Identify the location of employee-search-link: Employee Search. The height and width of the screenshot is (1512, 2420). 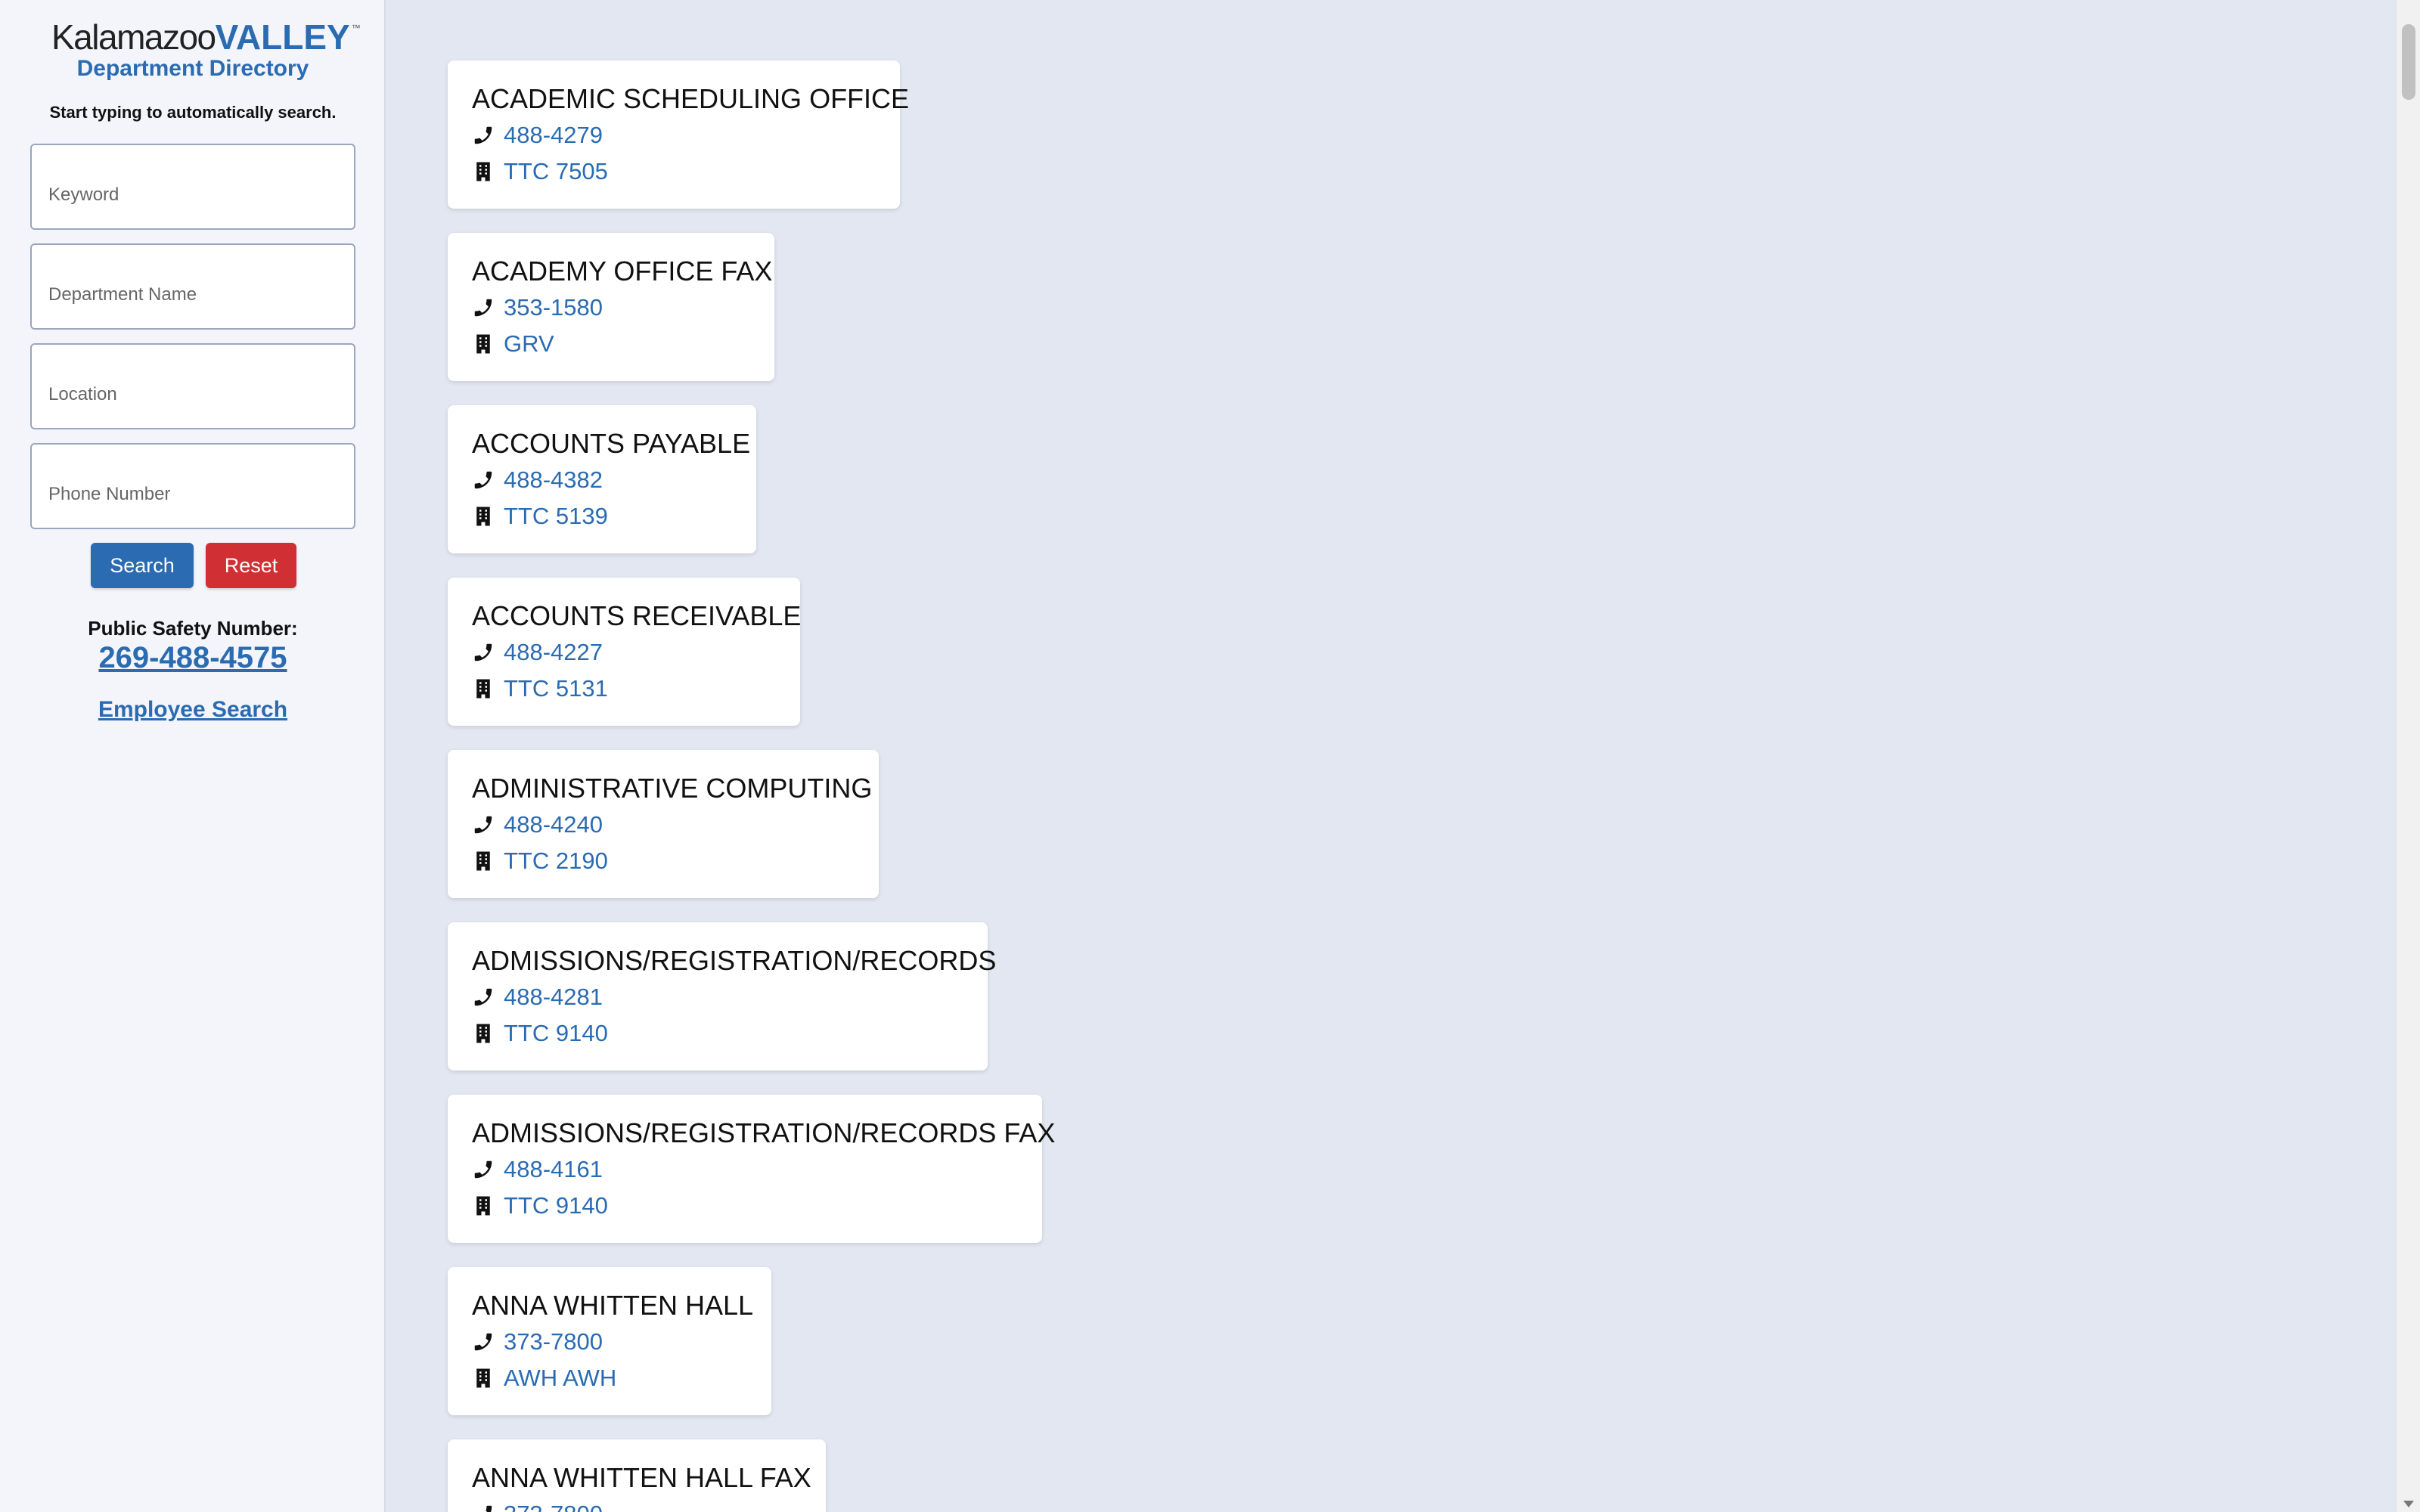
(193, 710).